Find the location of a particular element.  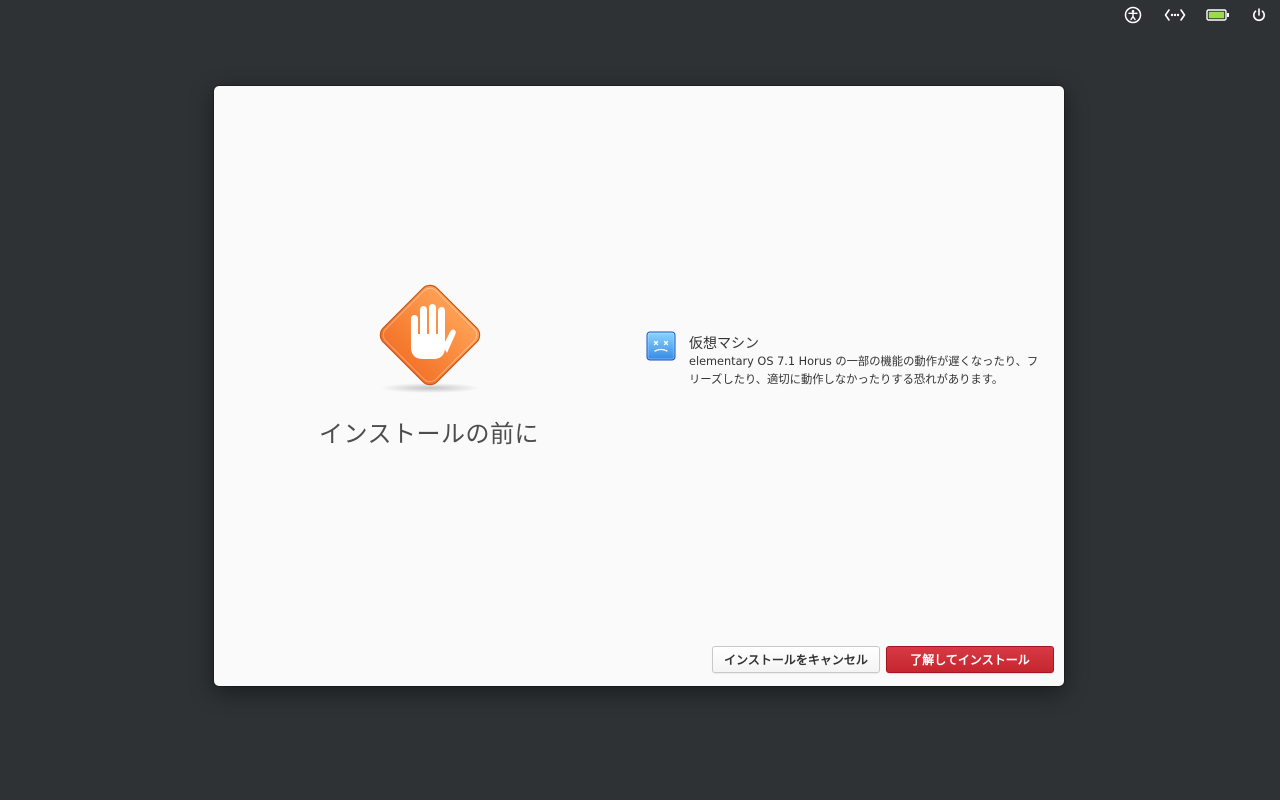

accessibility-icon is located at coordinates (1133, 15).